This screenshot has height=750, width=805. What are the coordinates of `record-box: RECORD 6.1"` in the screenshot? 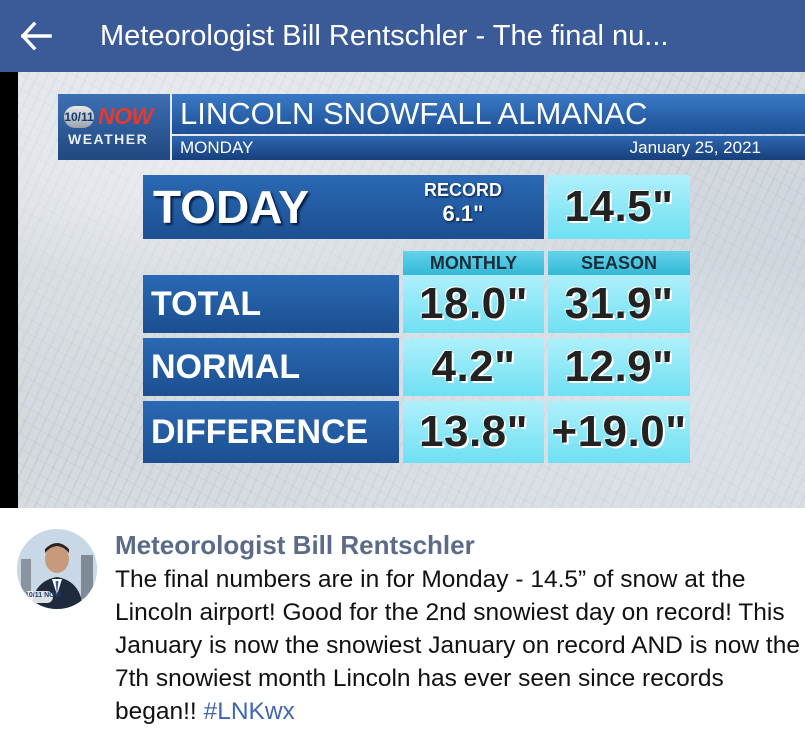 It's located at (463, 203).